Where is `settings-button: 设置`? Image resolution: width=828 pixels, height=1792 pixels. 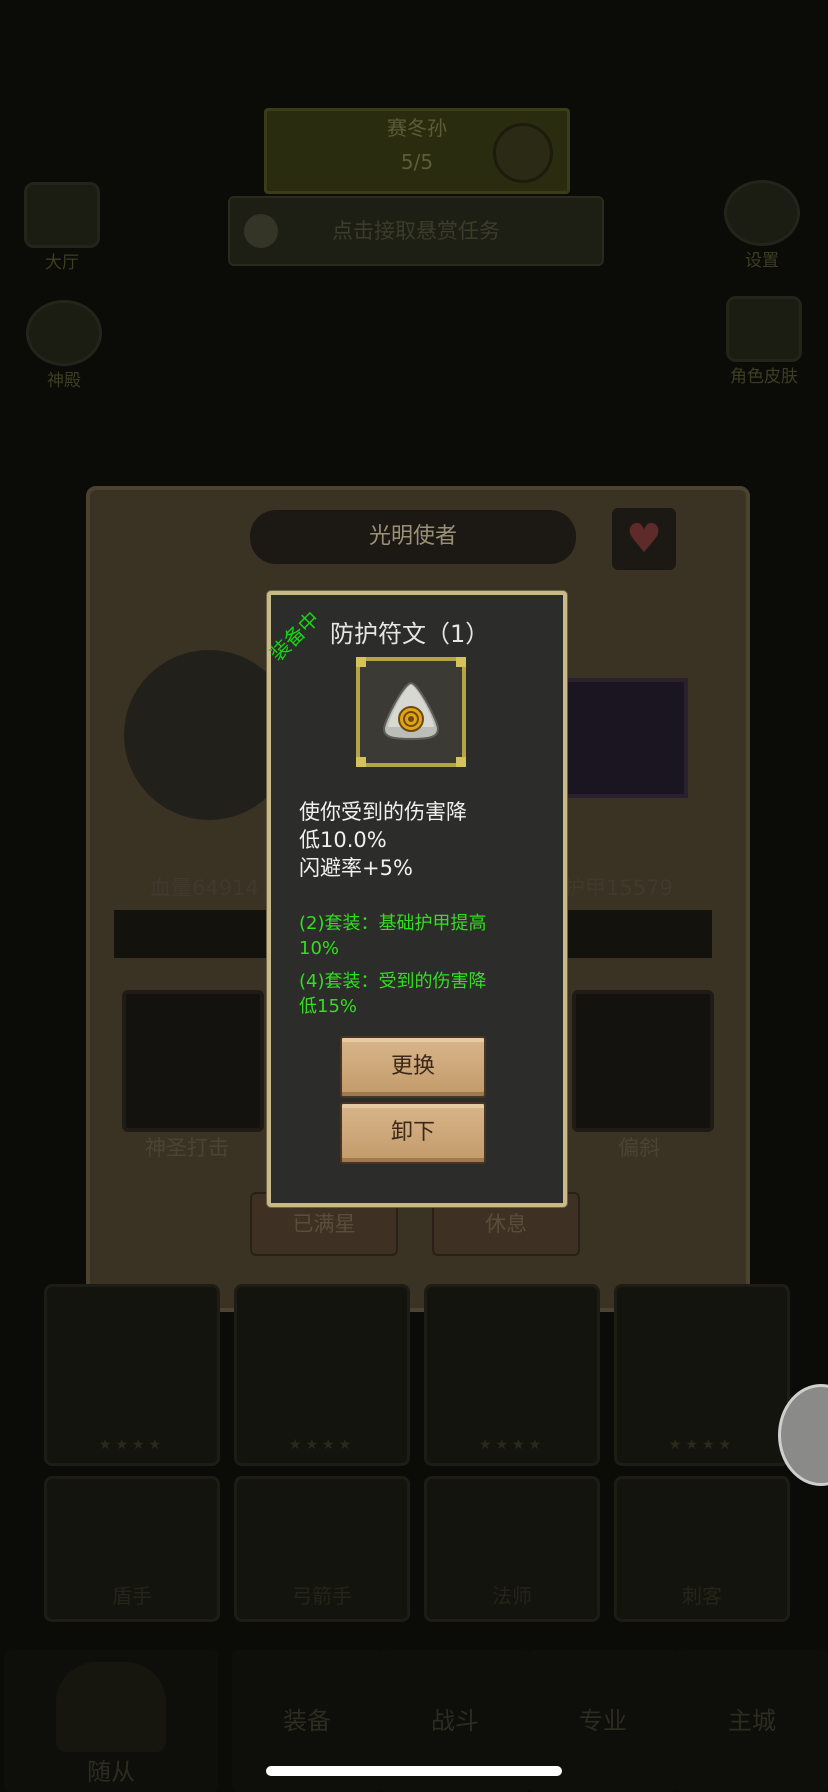
settings-button: 设置 is located at coordinates (762, 225).